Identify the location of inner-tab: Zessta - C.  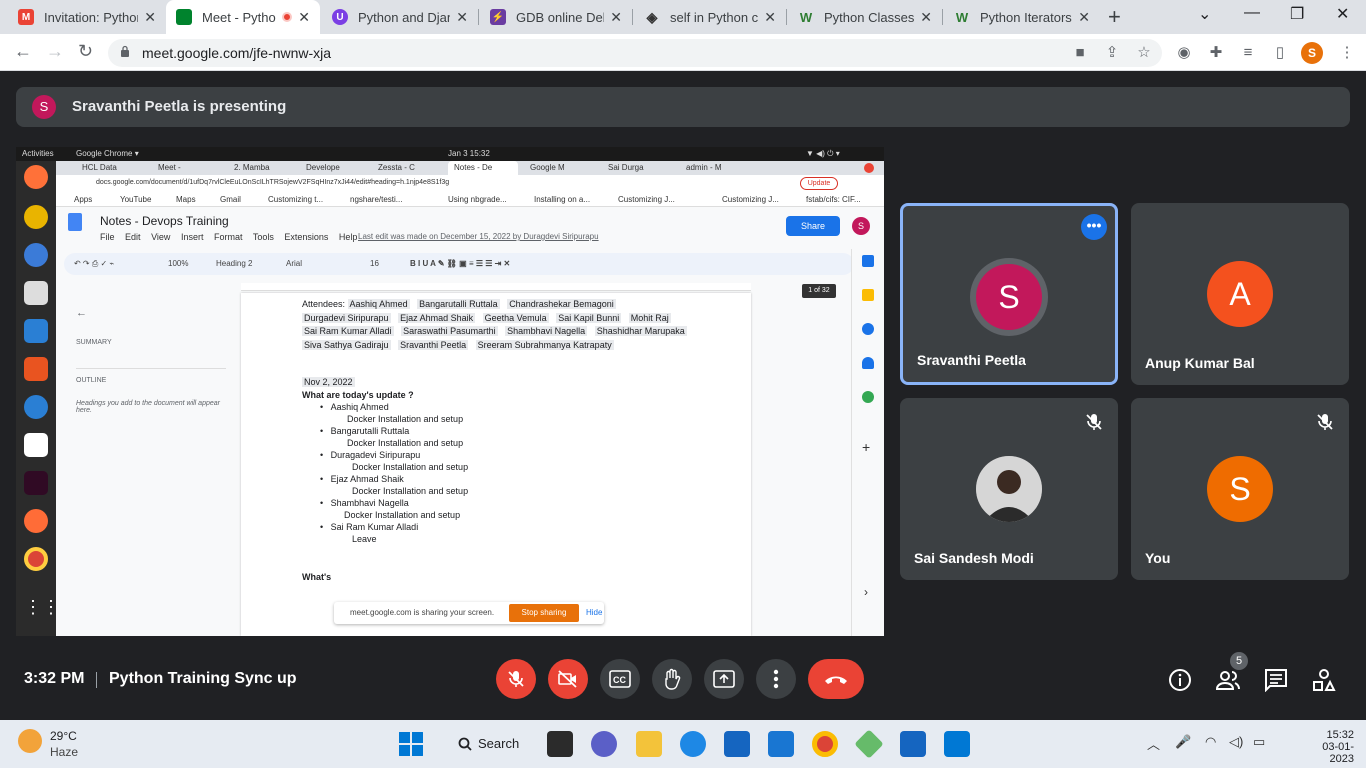
(403, 168).